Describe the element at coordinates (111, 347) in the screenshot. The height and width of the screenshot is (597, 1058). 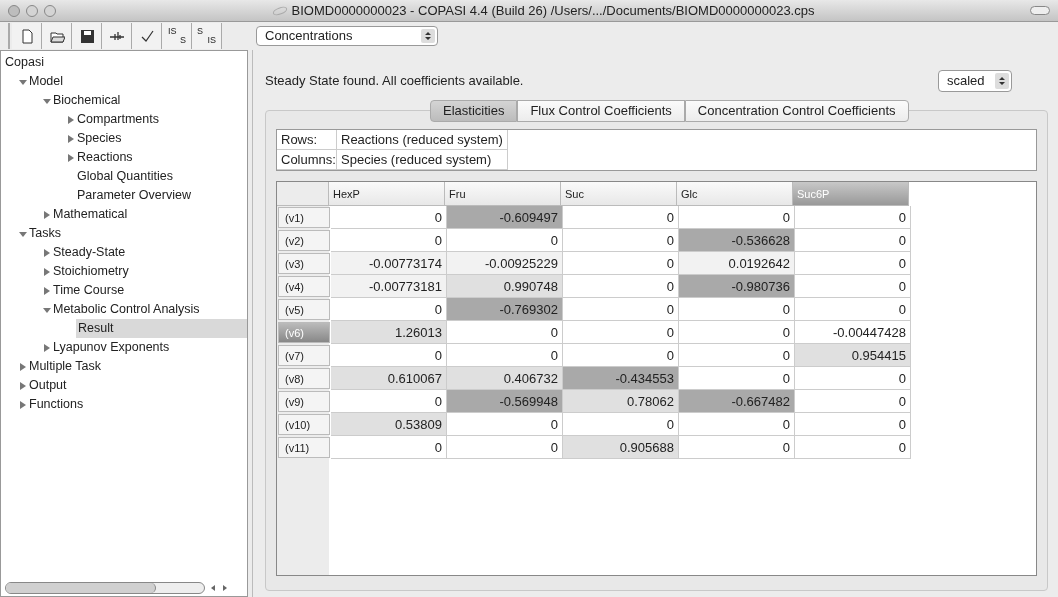
I see `tree-item: Lyapunov Exponents` at that location.